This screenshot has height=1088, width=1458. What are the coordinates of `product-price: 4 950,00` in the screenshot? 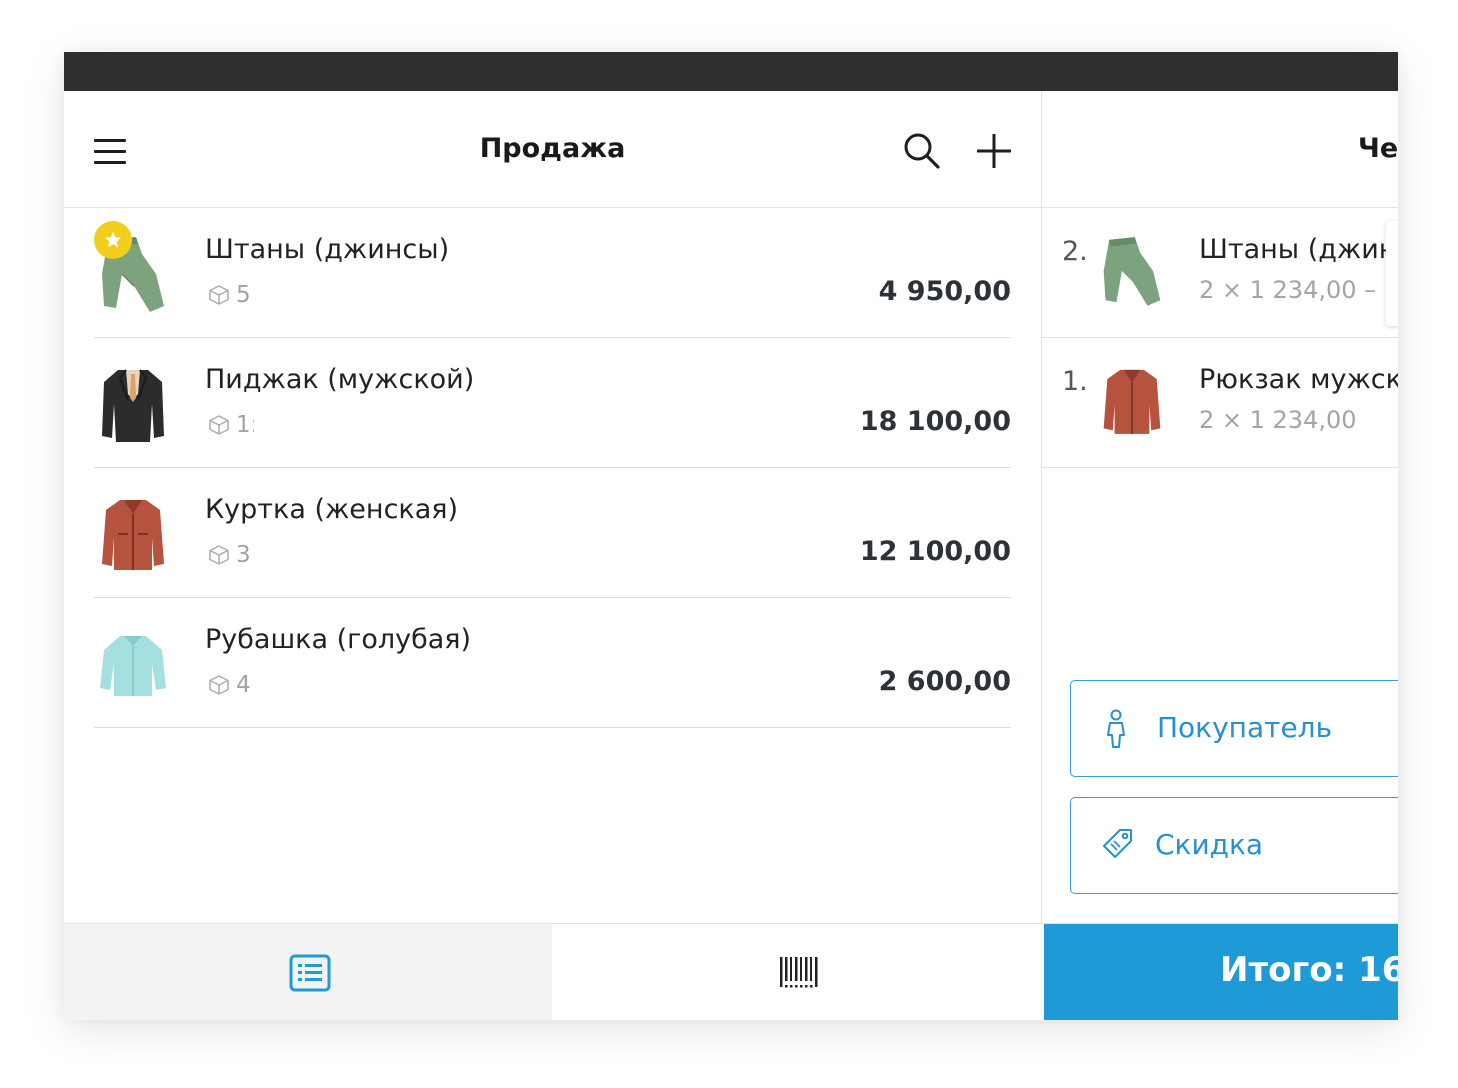 It's located at (944, 291).